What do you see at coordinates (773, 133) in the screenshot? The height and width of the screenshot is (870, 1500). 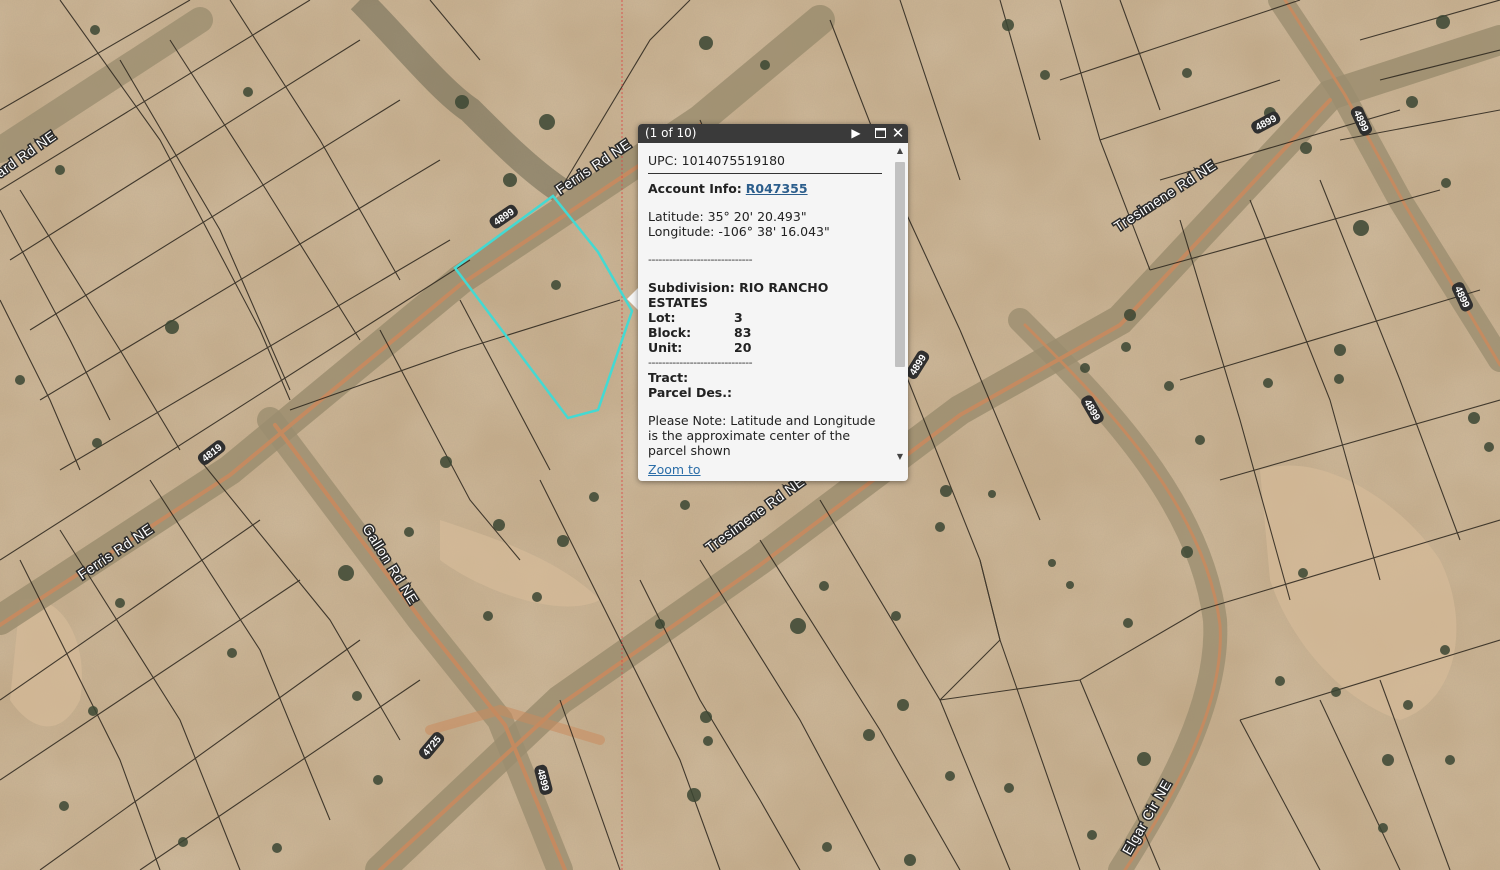 I see `popup-header: (1 of 10) ▶ ✕` at bounding box center [773, 133].